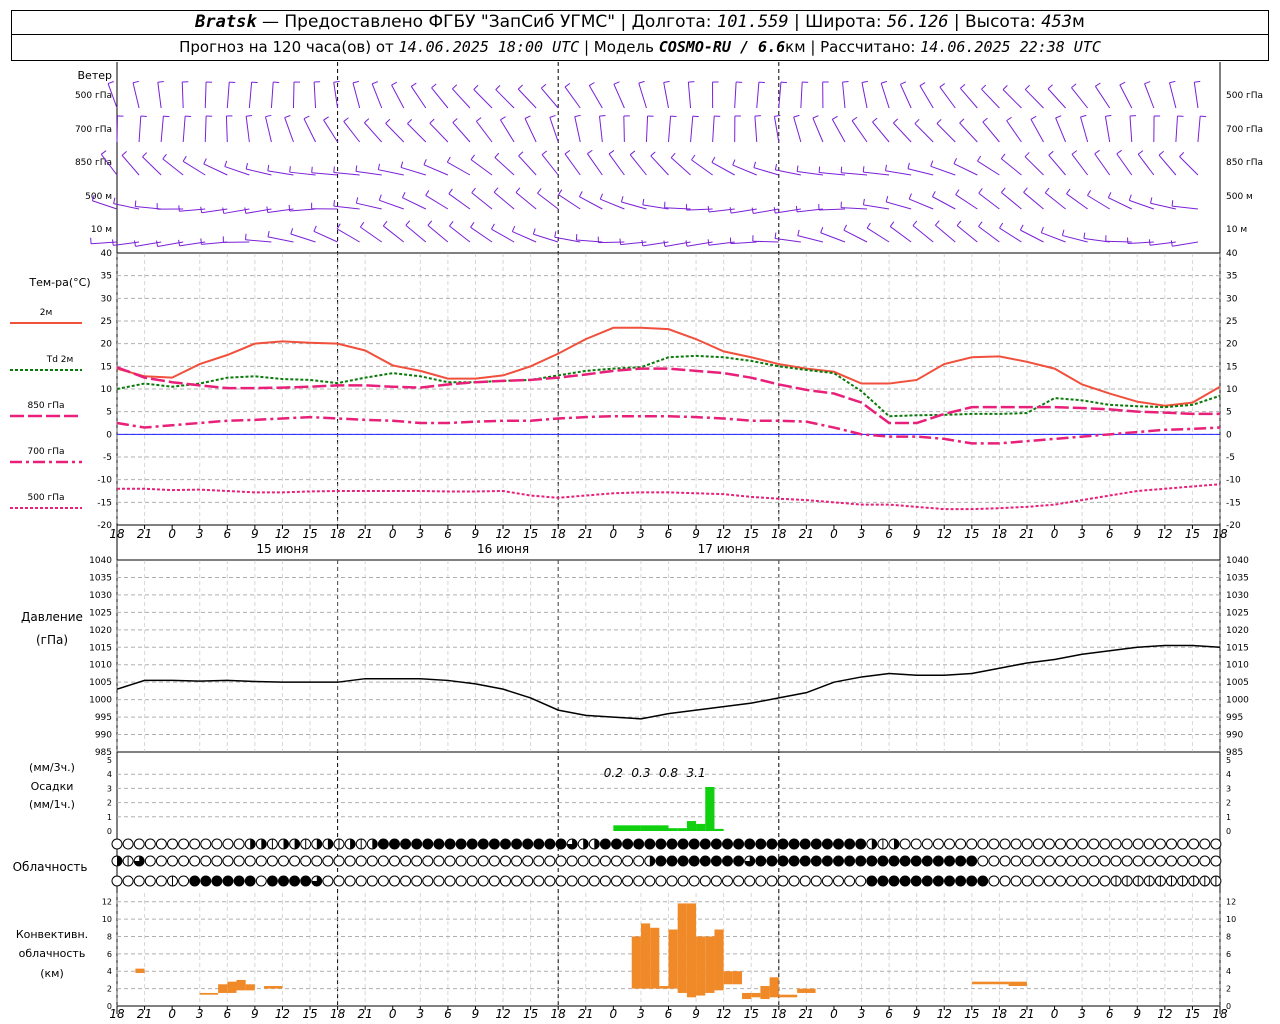 The image size is (1280, 1024). Describe the element at coordinates (1164, 534) in the screenshot. I see `time-tick-label-middle: 12` at that location.